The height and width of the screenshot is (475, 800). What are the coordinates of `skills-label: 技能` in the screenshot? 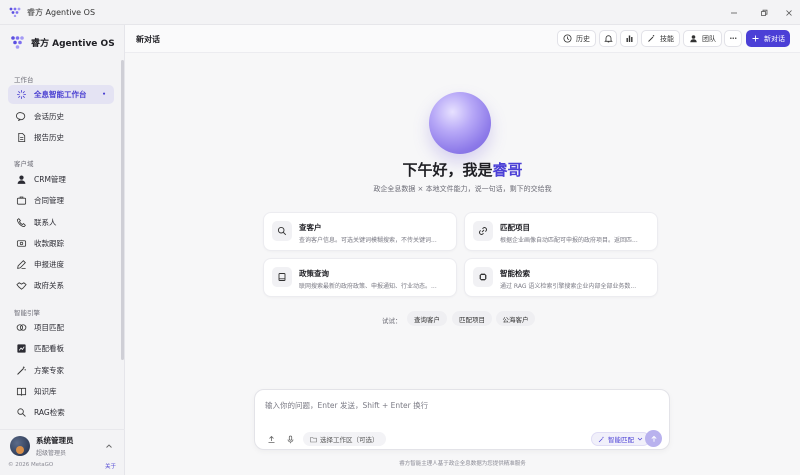 It's located at (667, 38).